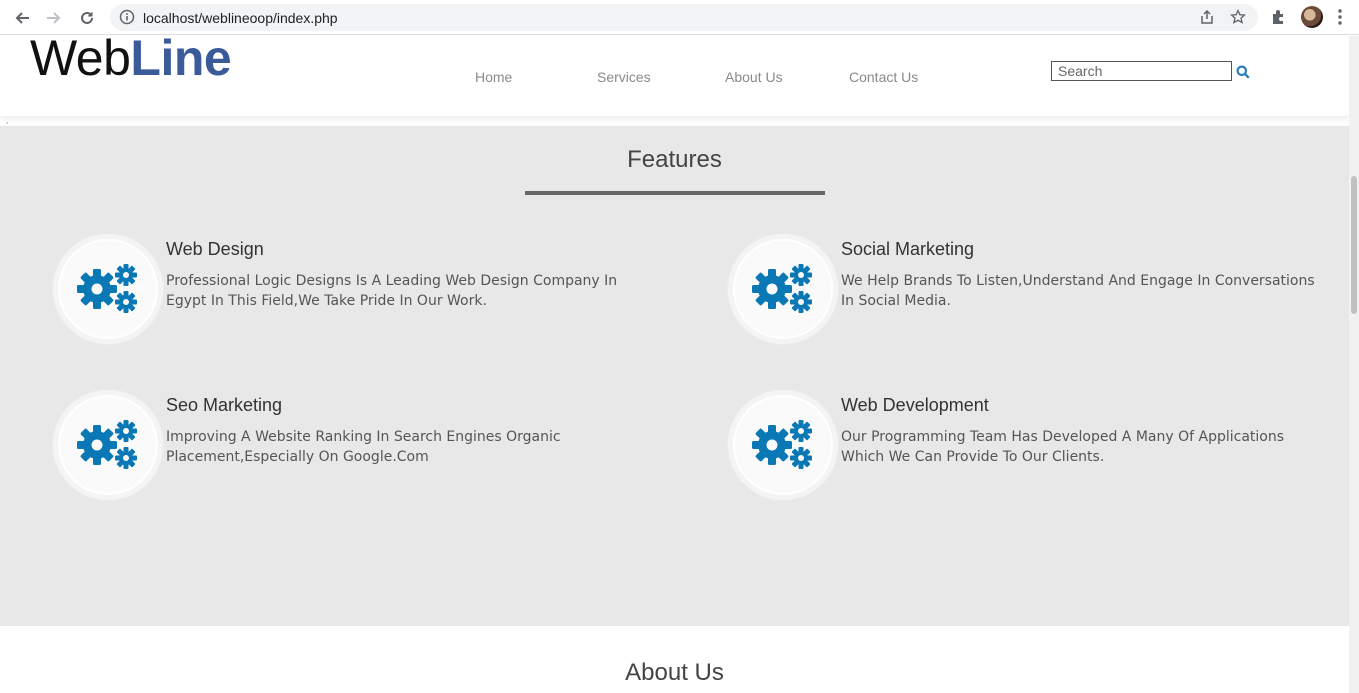  Describe the element at coordinates (1340, 17) in the screenshot. I see `kebab-menu-icon` at that location.